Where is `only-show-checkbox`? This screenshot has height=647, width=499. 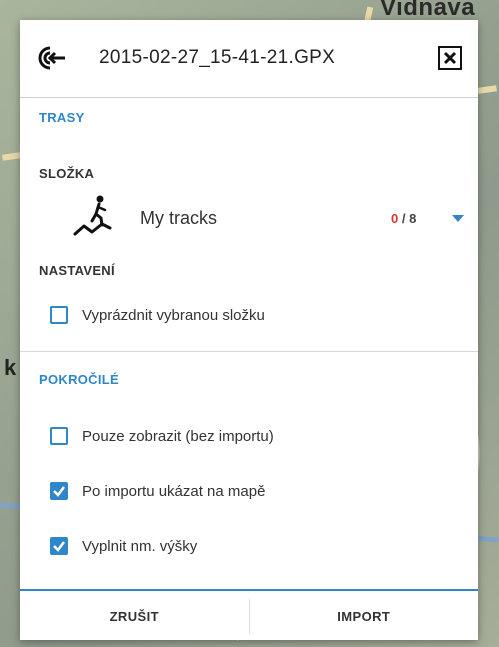
only-show-checkbox is located at coordinates (59, 436).